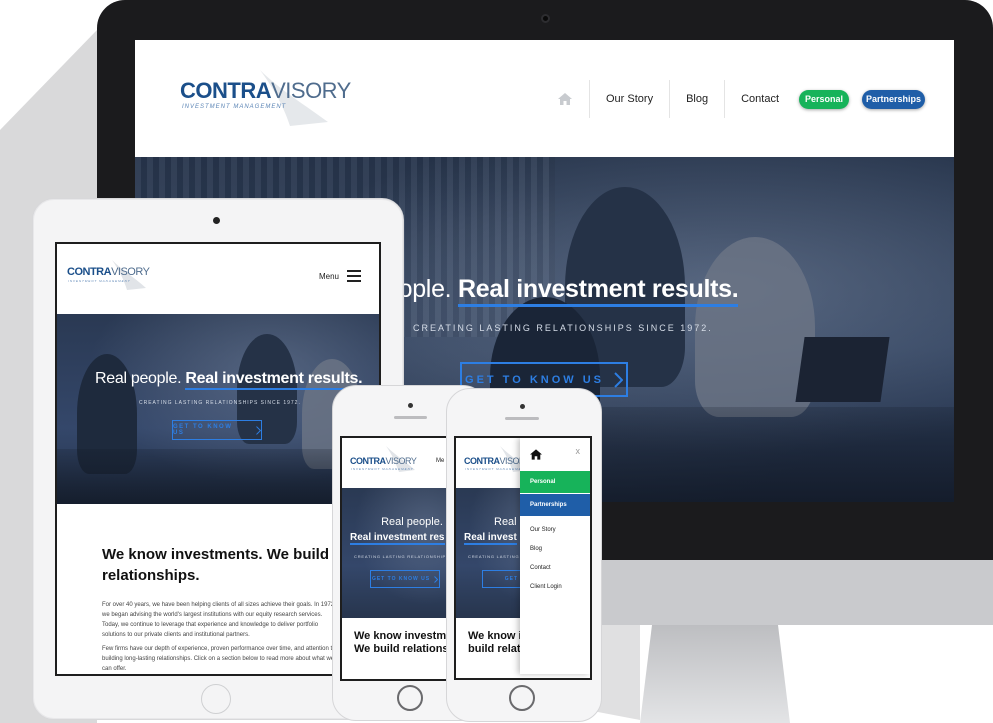  I want to click on close-icon: x, so click(578, 451).